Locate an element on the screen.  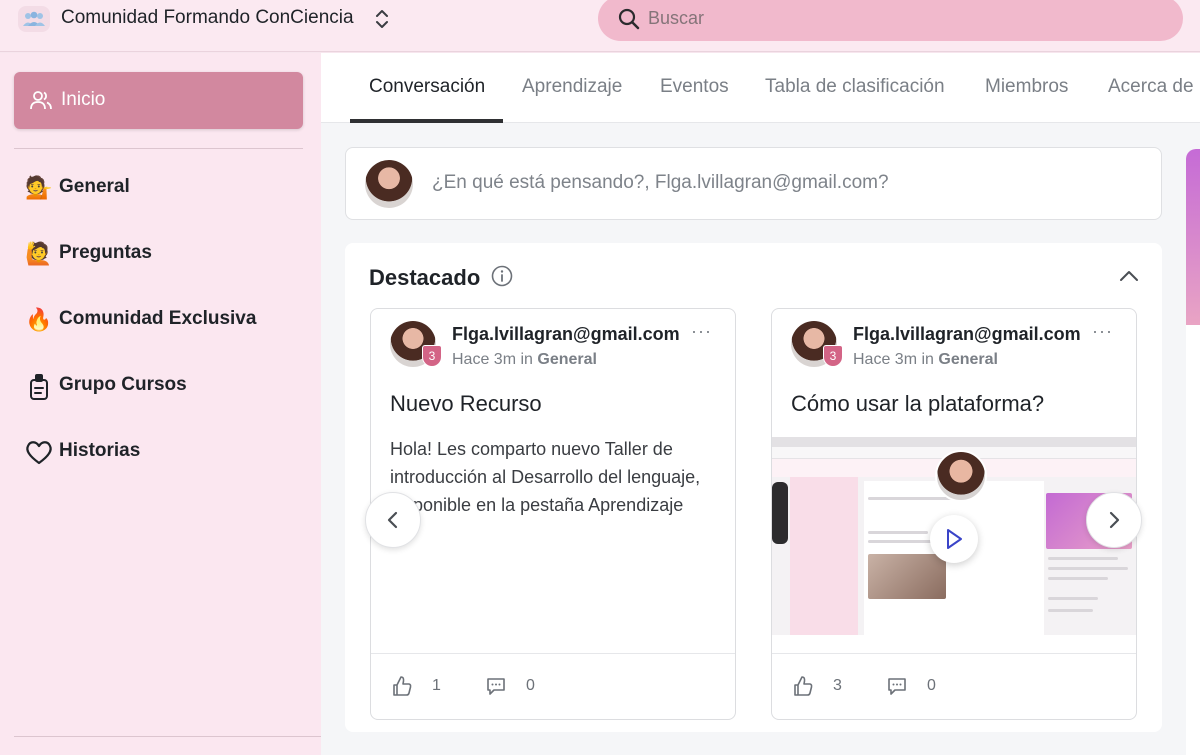
sidebar-item-comunidad-exclusiva: 🔥 Comunidad Exclusiva is located at coordinates (169, 319).